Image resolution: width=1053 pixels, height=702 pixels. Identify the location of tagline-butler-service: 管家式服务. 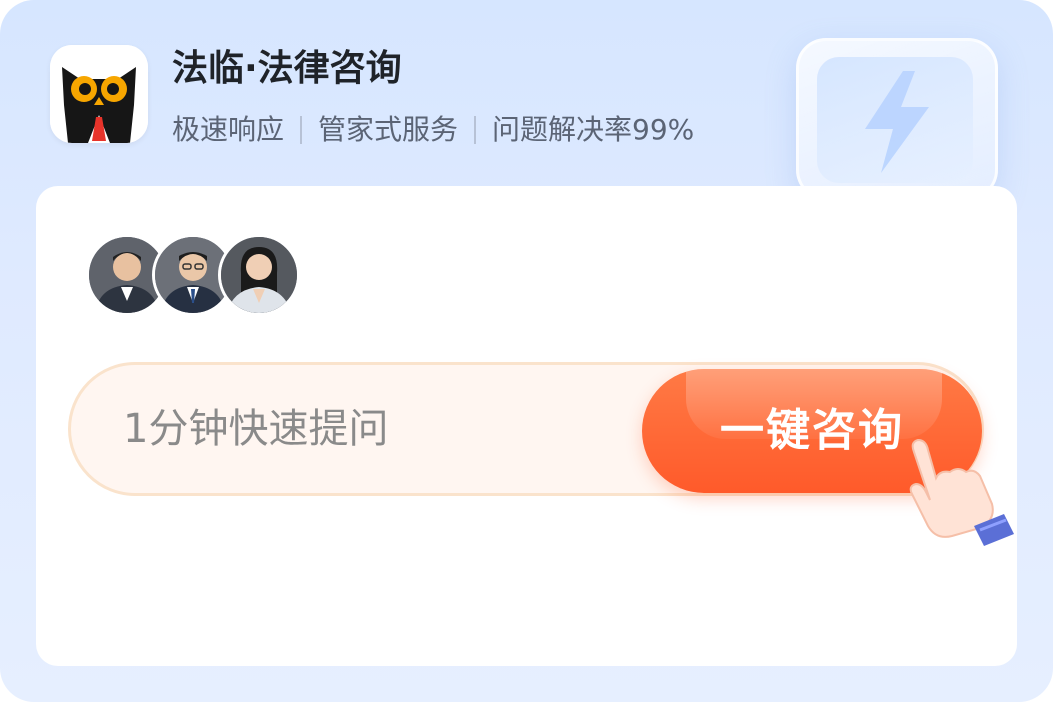
(388, 129).